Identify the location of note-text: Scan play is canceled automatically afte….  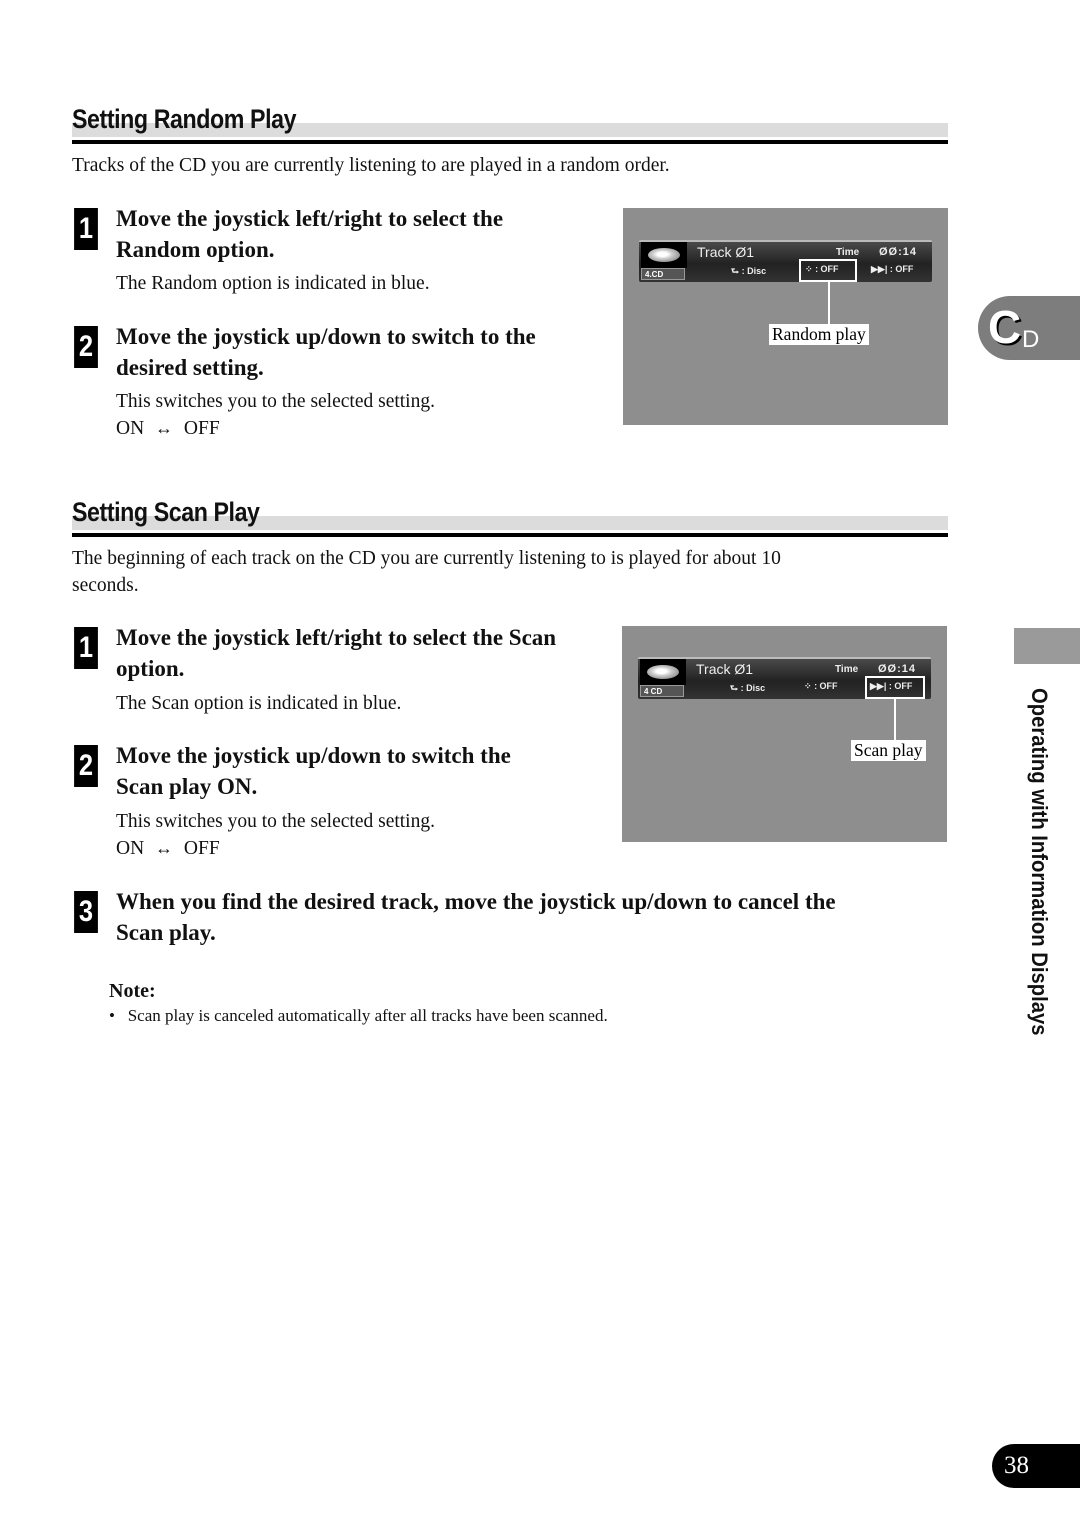
(367, 1015).